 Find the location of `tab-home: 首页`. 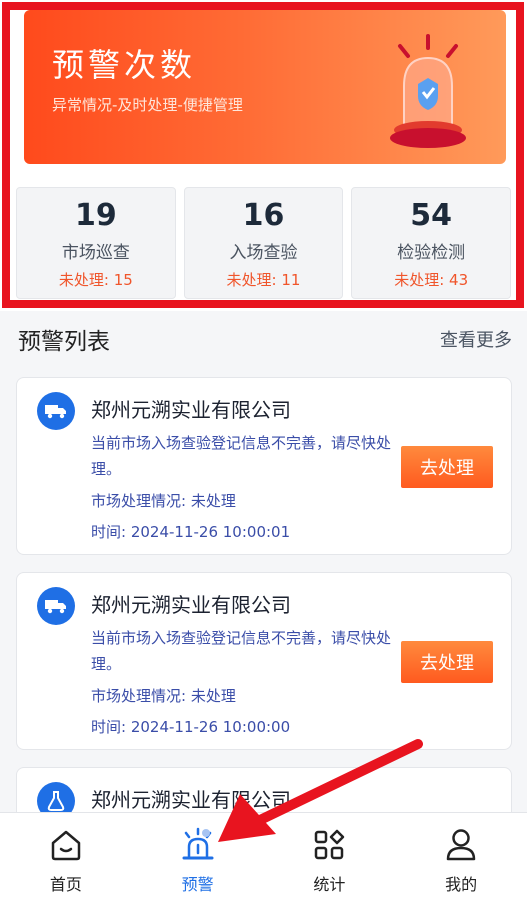

tab-home: 首页 is located at coordinates (66, 857).